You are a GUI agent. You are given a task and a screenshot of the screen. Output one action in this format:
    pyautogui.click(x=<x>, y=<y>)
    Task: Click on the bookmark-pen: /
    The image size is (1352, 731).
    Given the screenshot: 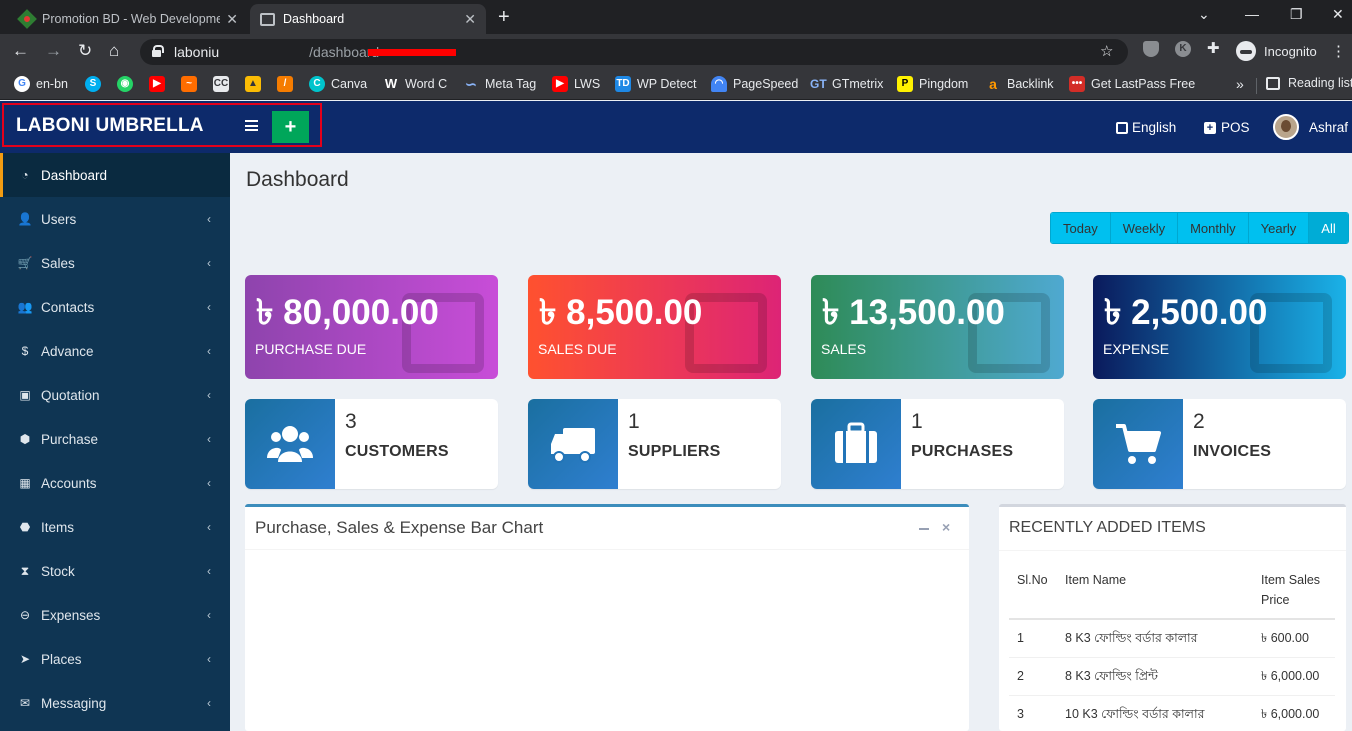 What is the action you would take?
    pyautogui.click(x=288, y=84)
    